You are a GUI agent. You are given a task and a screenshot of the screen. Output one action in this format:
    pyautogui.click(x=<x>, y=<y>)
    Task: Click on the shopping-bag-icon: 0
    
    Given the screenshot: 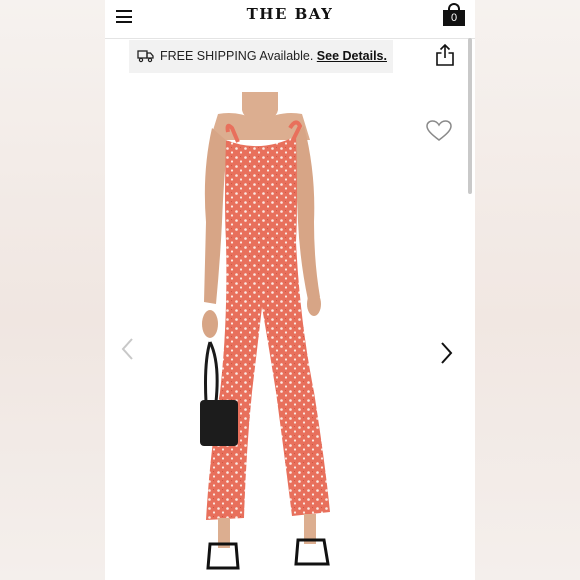 What is the action you would take?
    pyautogui.click(x=454, y=14)
    